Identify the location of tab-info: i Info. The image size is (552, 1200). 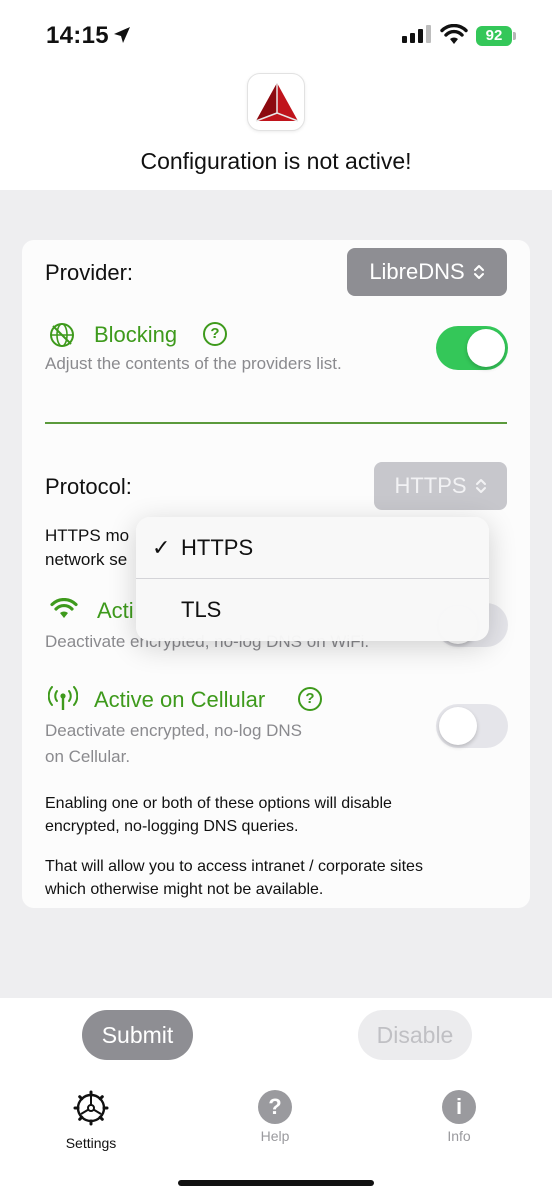
(459, 1117).